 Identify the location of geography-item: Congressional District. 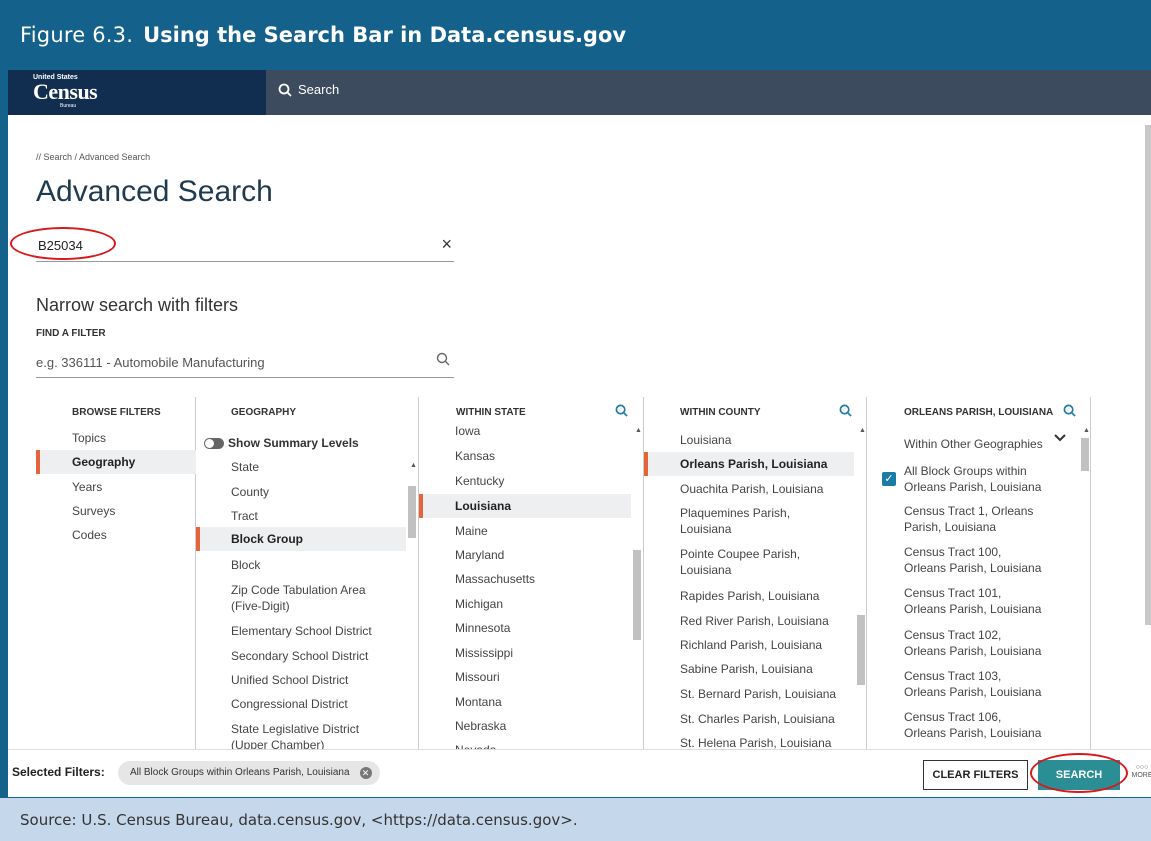
(289, 704).